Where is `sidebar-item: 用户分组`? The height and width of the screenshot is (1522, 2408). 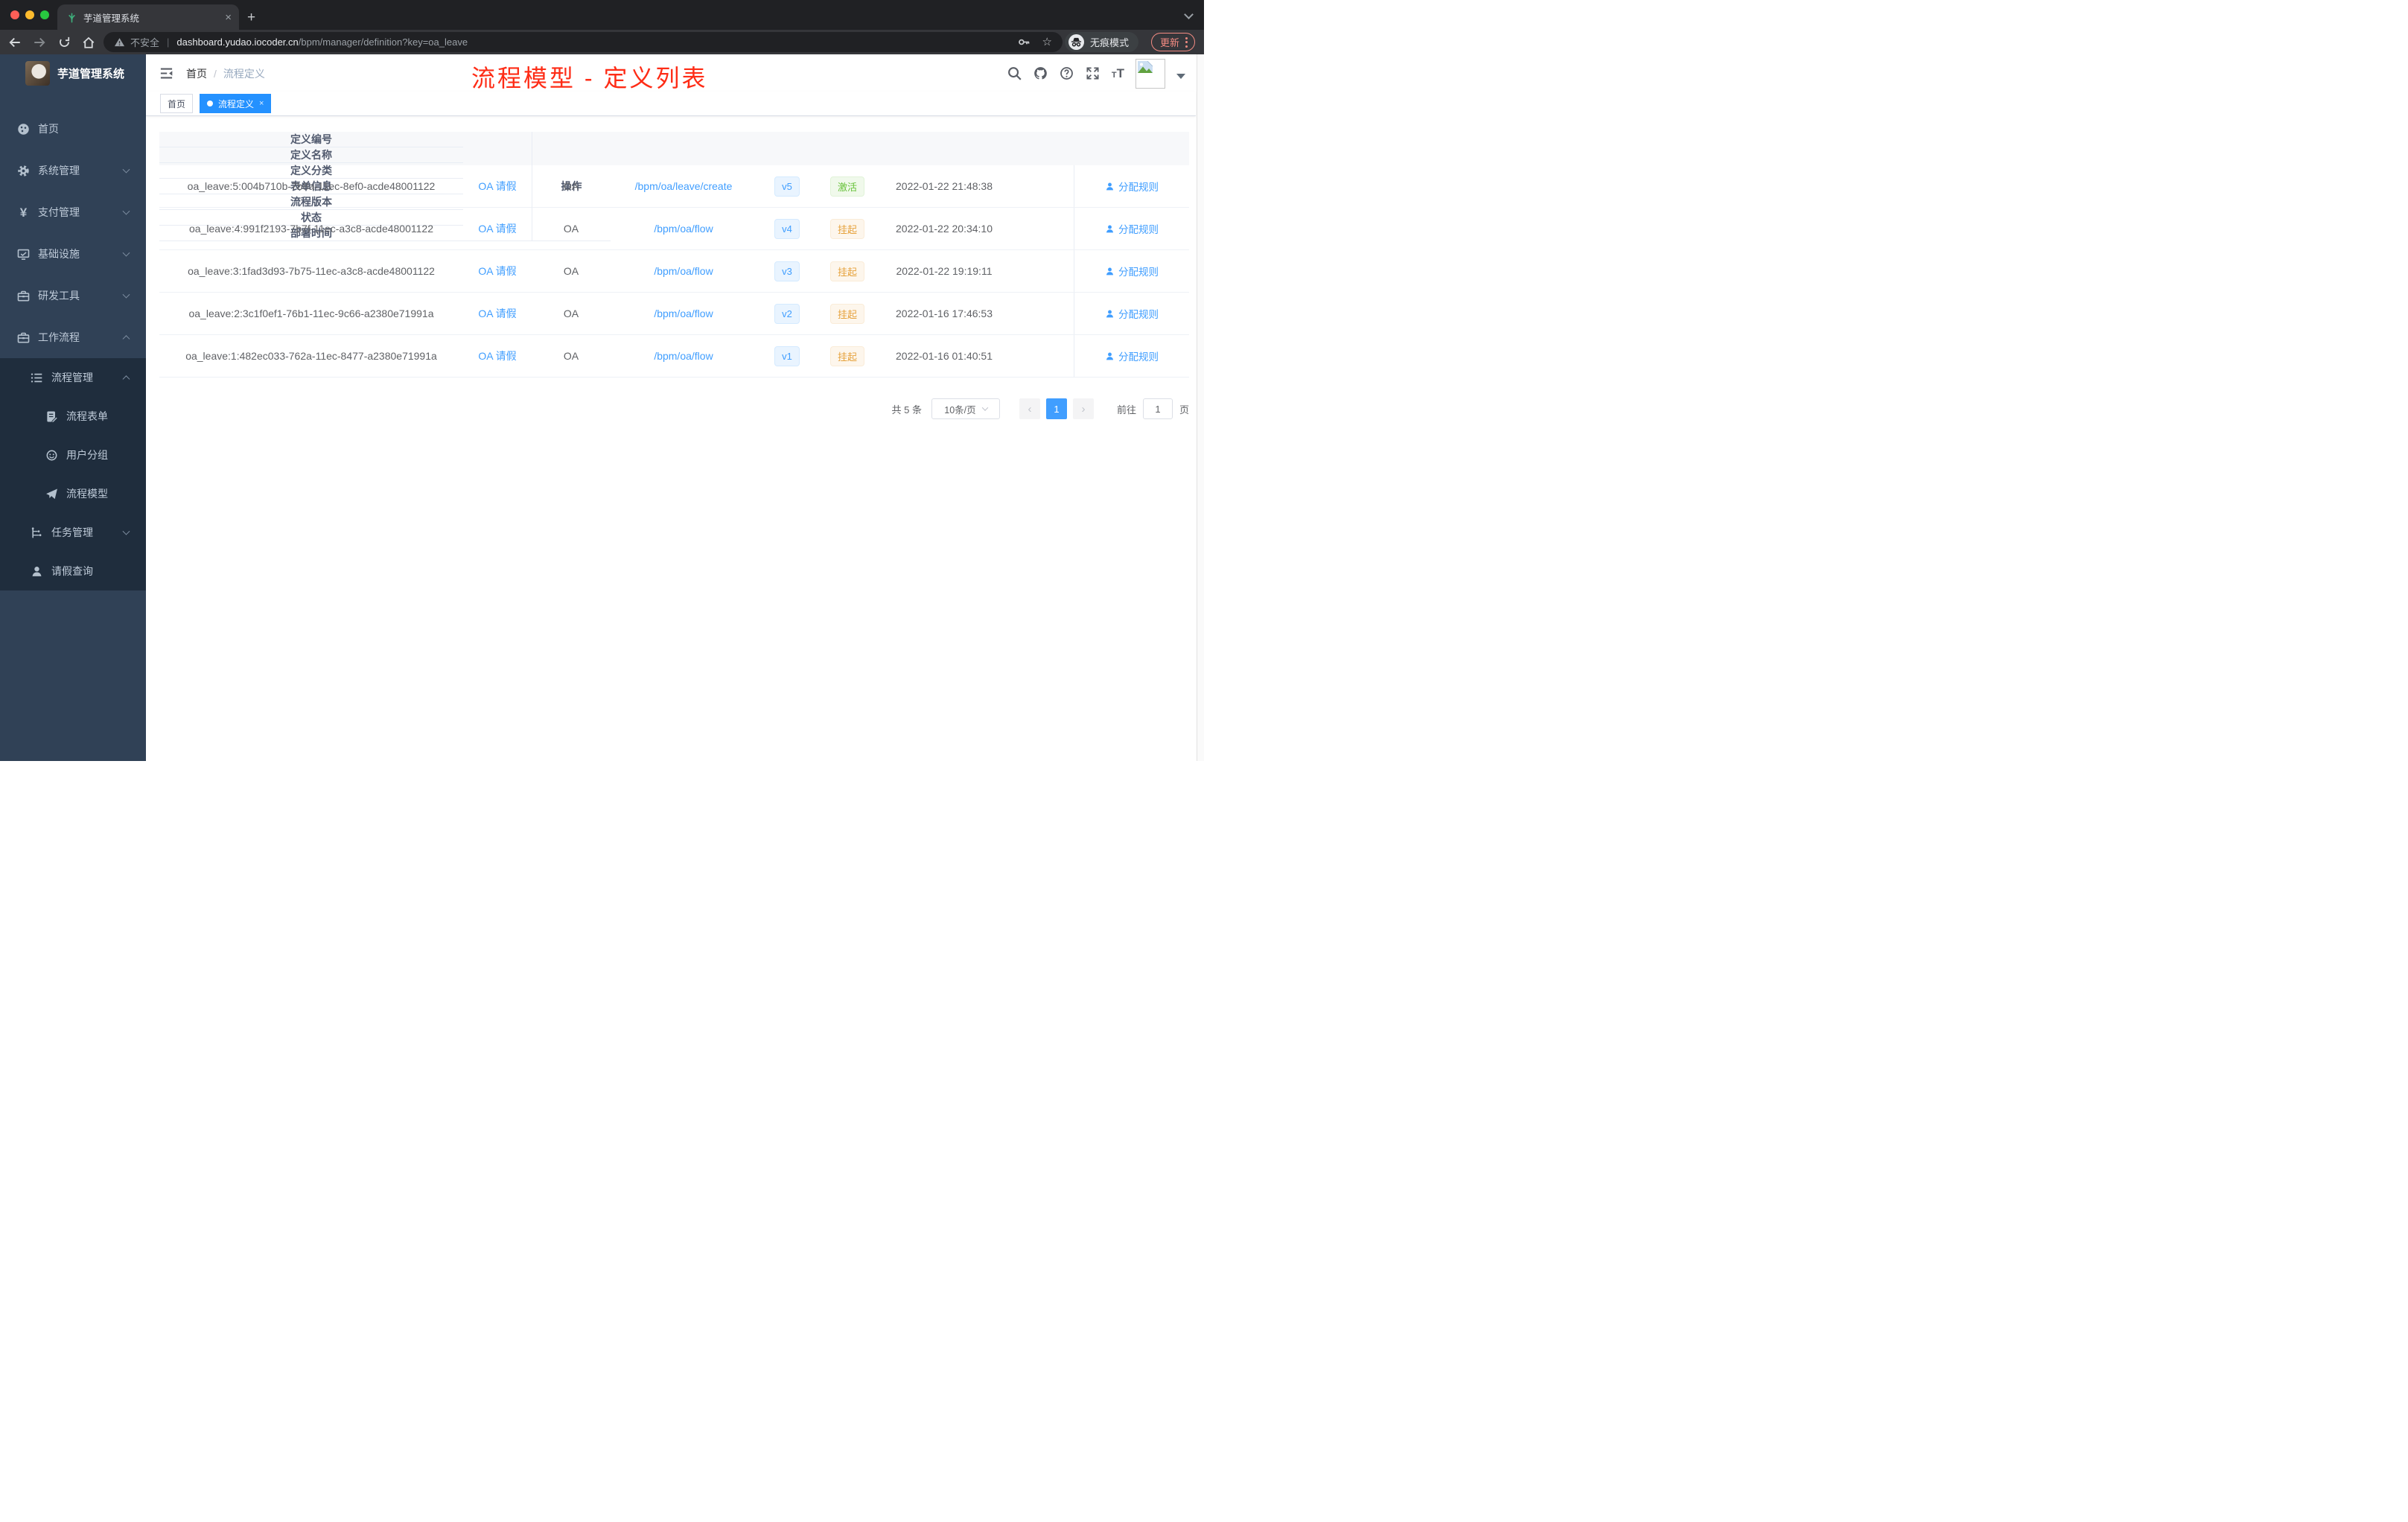
sidebar-item: 用户分组 is located at coordinates (73, 455).